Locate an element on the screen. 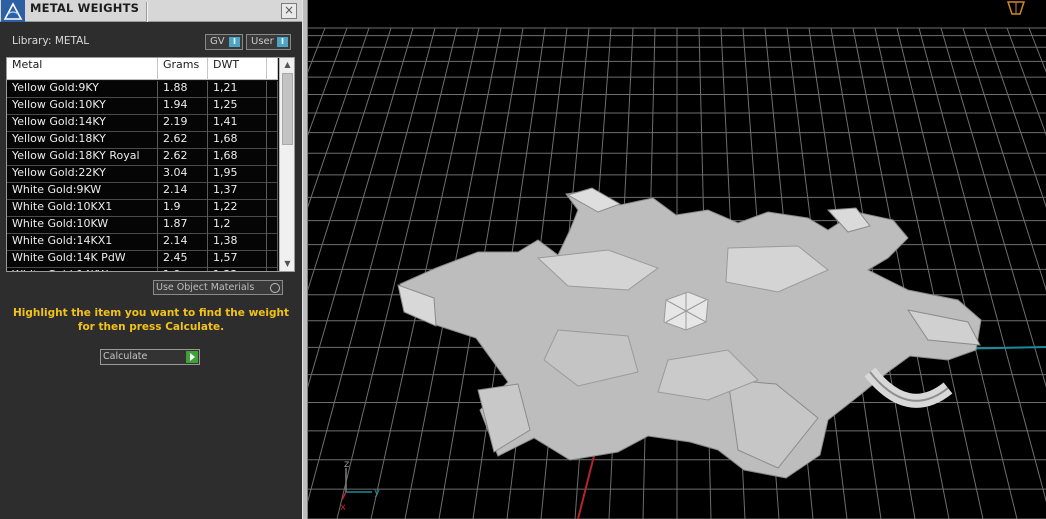  metal-cell: Yellow Gold:10KY is located at coordinates (82, 106).